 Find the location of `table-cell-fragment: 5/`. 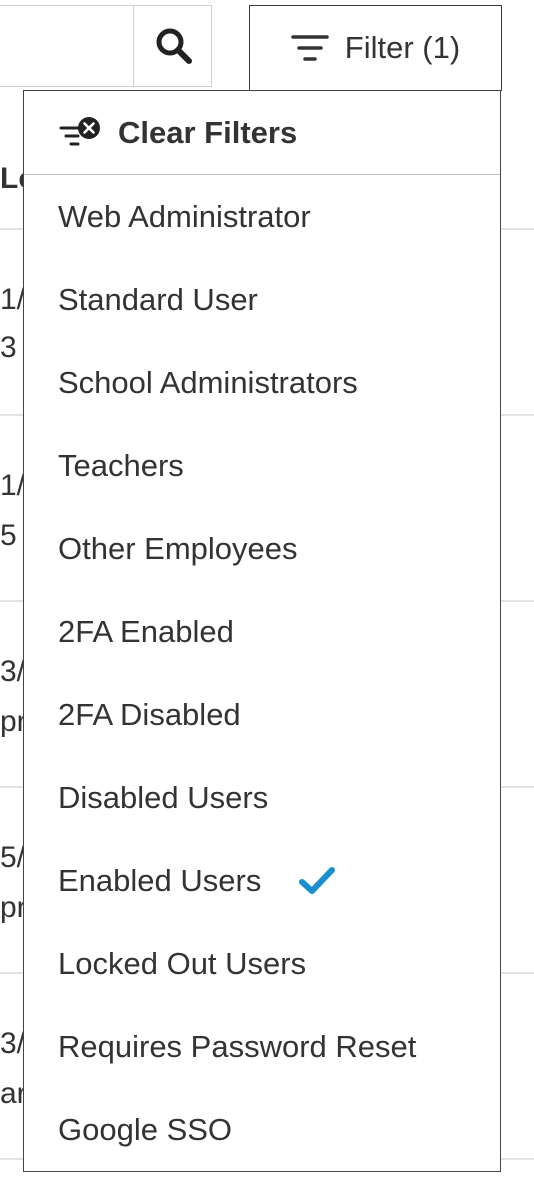

table-cell-fragment: 5/ is located at coordinates (13, 857).